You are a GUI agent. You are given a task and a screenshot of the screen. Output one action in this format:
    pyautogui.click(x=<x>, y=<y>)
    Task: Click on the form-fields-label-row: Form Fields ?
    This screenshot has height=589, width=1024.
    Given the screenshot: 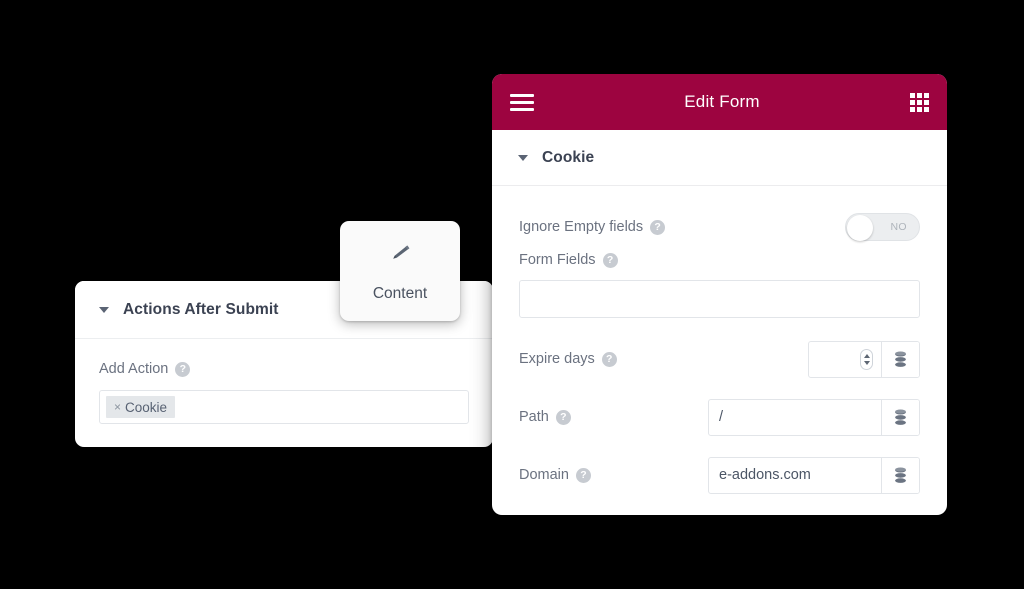 What is the action you would take?
    pyautogui.click(x=719, y=260)
    